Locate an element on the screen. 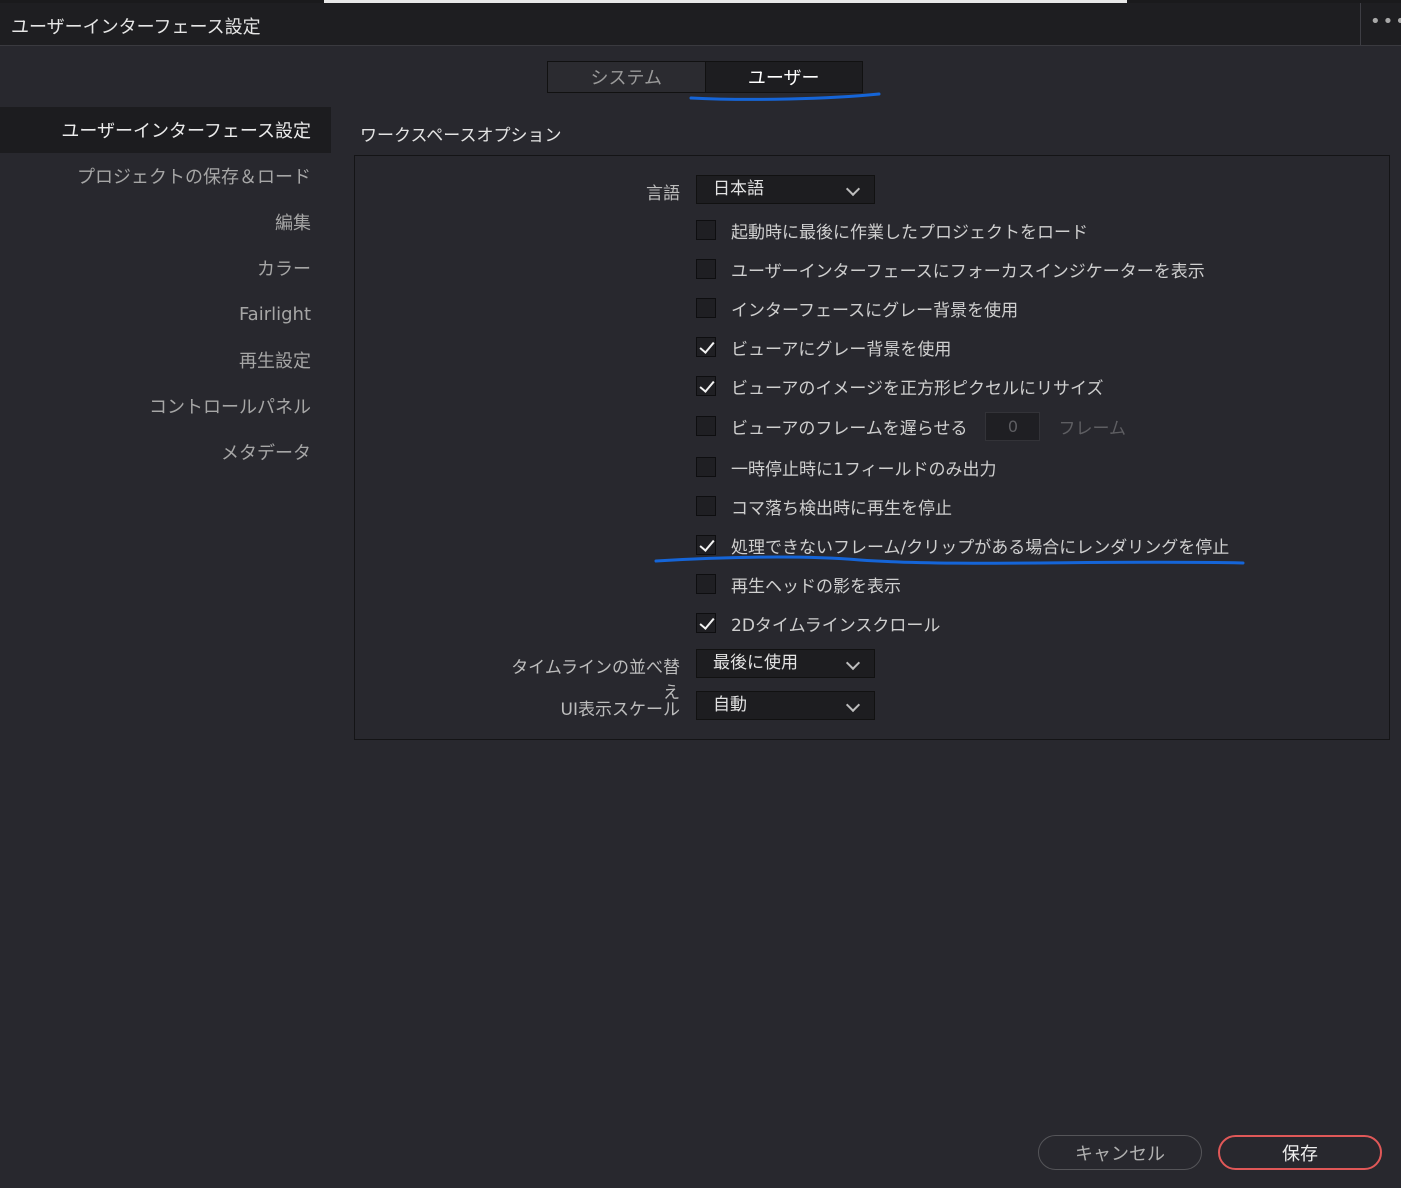 The width and height of the screenshot is (1401, 1188). cancel-button: キャンセル is located at coordinates (1120, 1152).